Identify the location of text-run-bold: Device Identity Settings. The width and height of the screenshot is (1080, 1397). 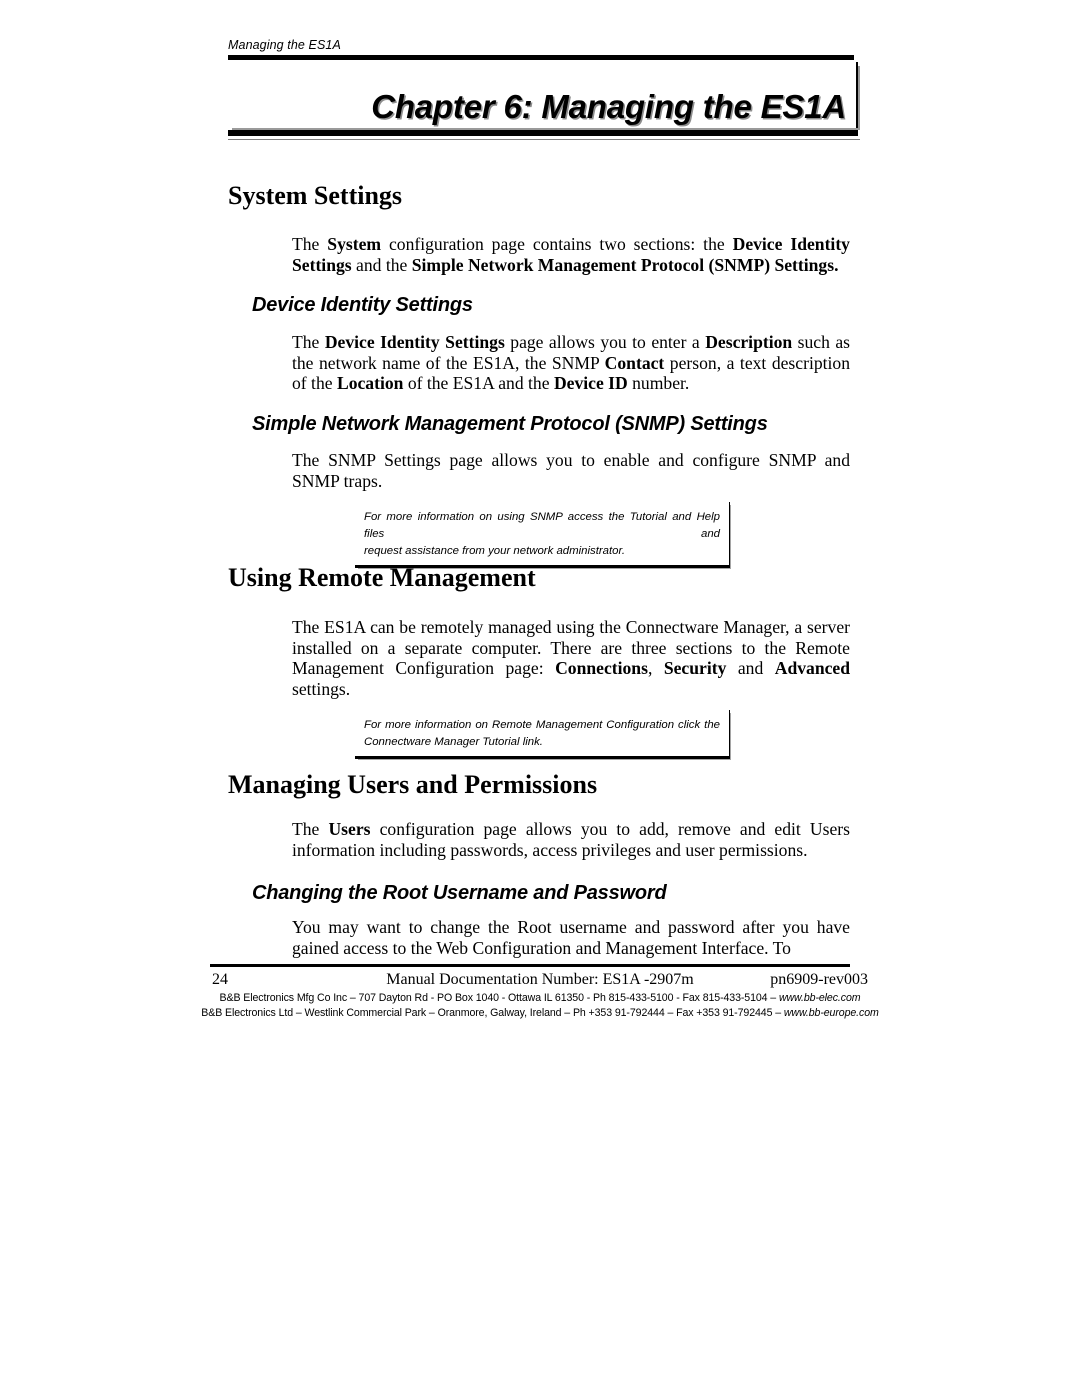
(414, 342).